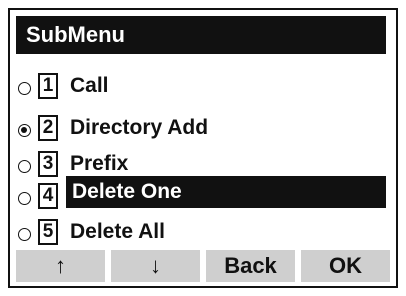  Describe the element at coordinates (250, 266) in the screenshot. I see `back-softkey: Back` at that location.